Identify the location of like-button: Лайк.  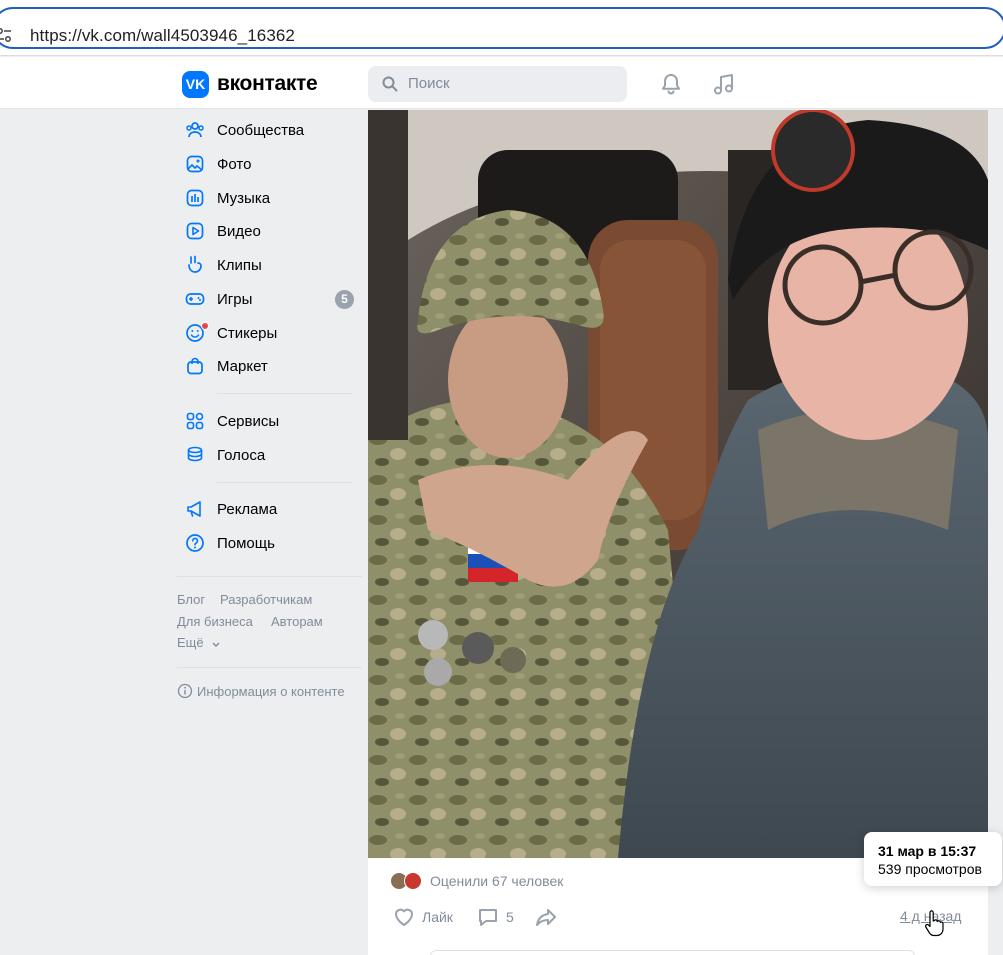
(422, 917).